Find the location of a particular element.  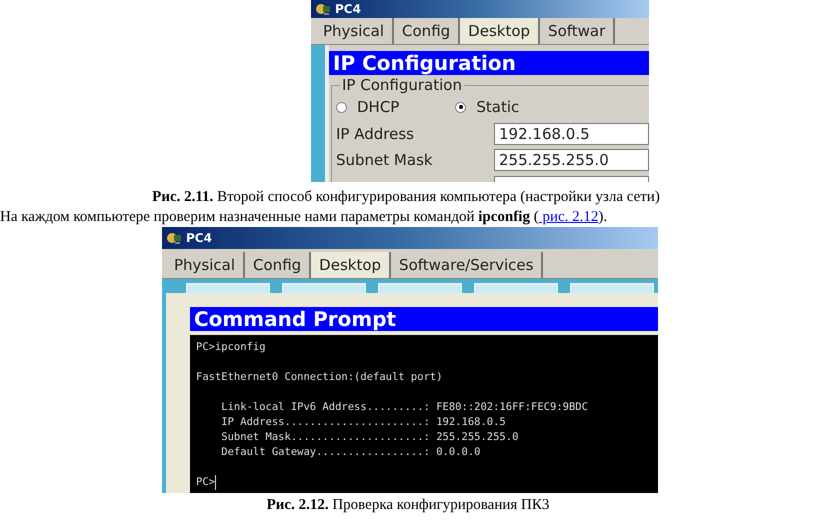

terminal-line: FastEthernet0 Connection:(default port) is located at coordinates (319, 377).